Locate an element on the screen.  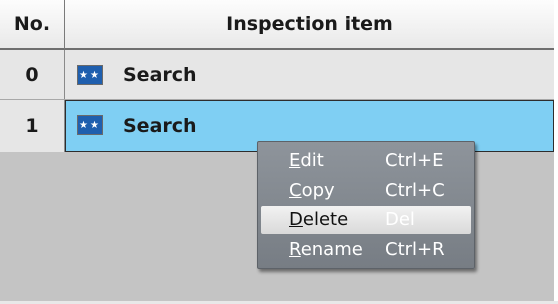
menu-item-label: Delete is located at coordinates (319, 219).